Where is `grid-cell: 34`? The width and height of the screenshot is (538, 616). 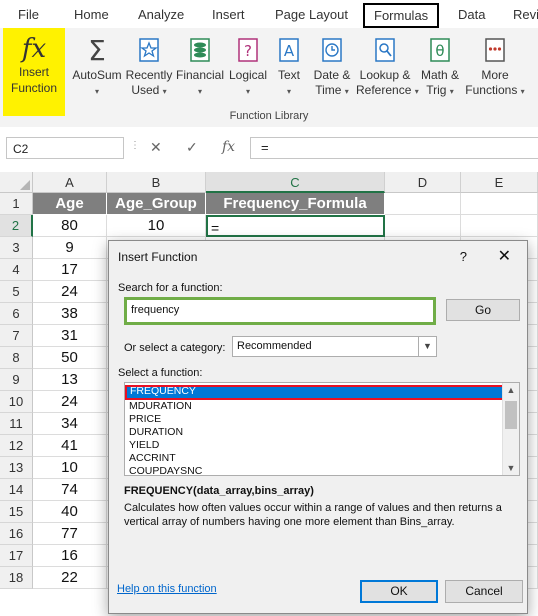 grid-cell: 34 is located at coordinates (70, 424).